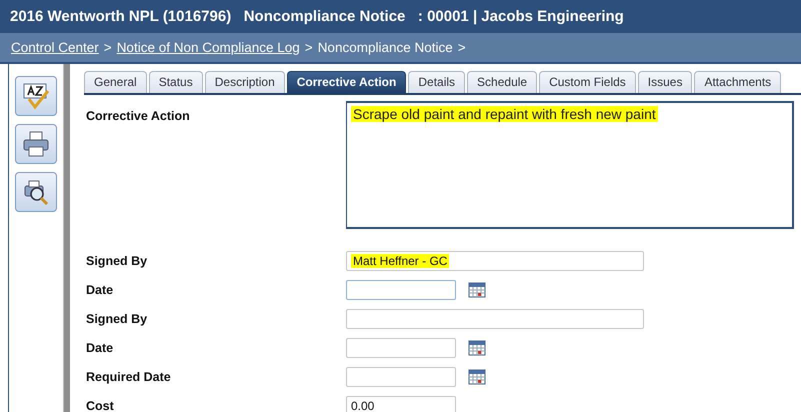  What do you see at coordinates (437, 82) in the screenshot?
I see `tab: Details` at bounding box center [437, 82].